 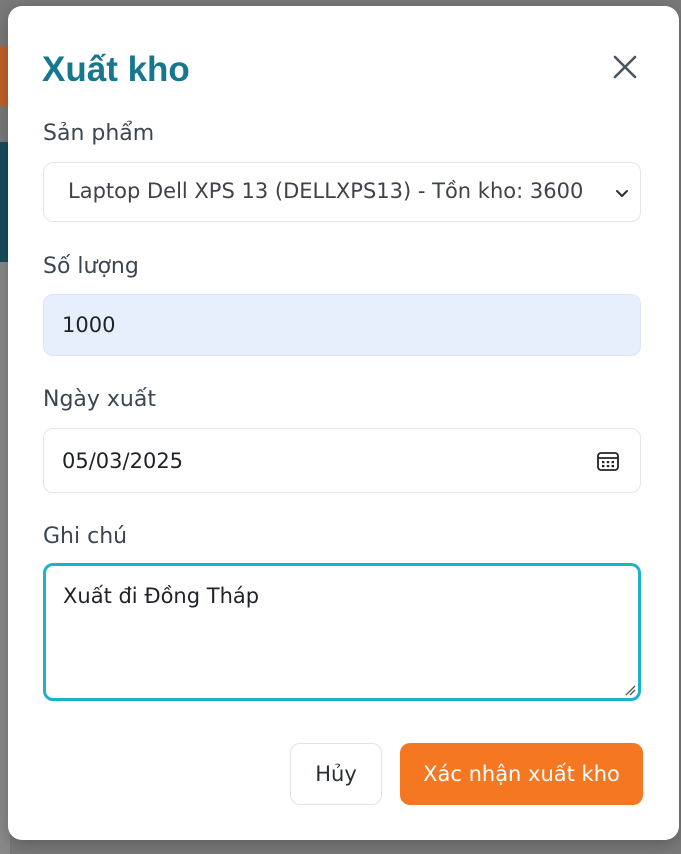 I want to click on chevron-down-icon, so click(x=622, y=193).